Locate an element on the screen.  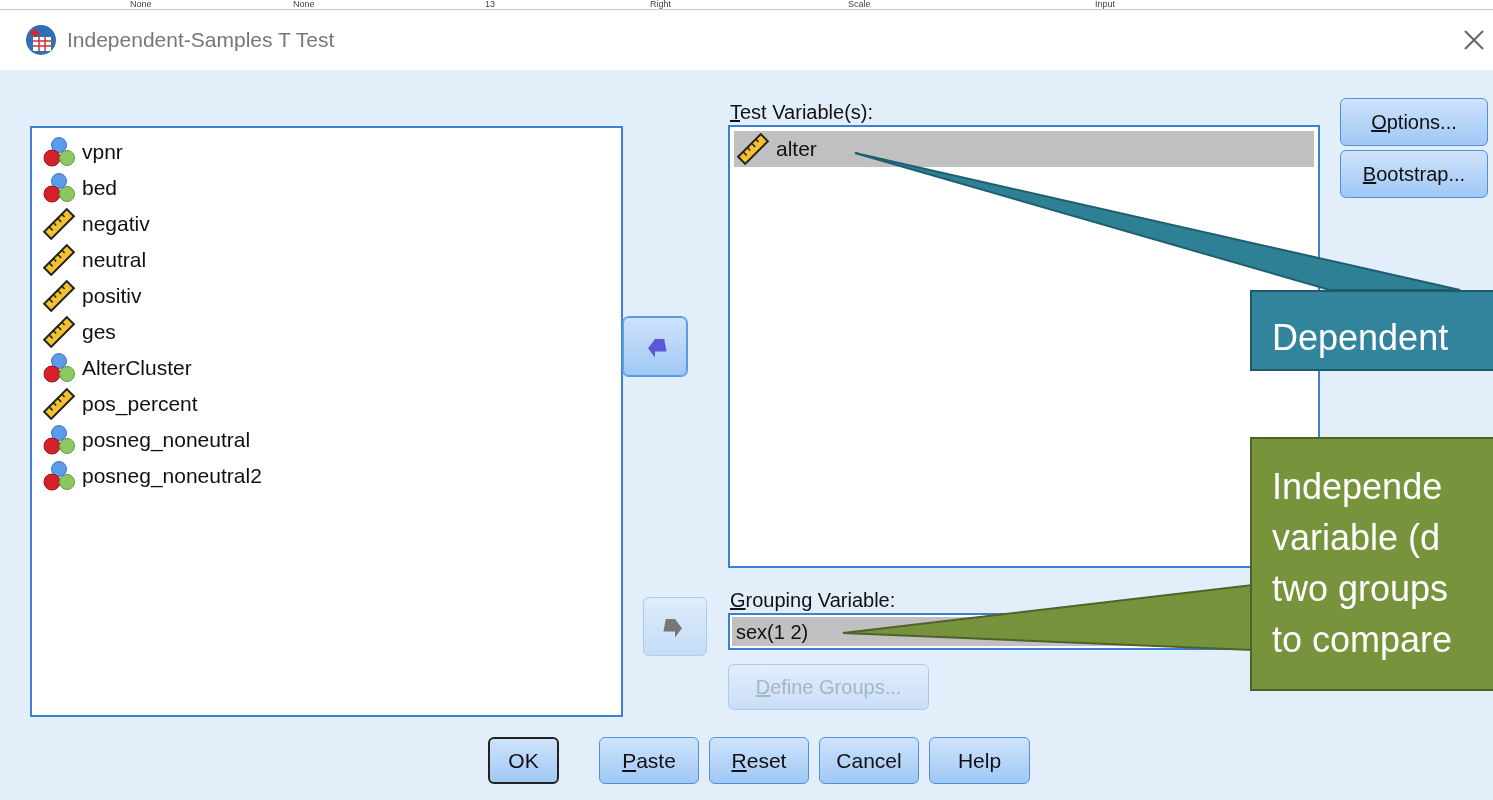
variable-item: AlterCluster is located at coordinates (330, 368).